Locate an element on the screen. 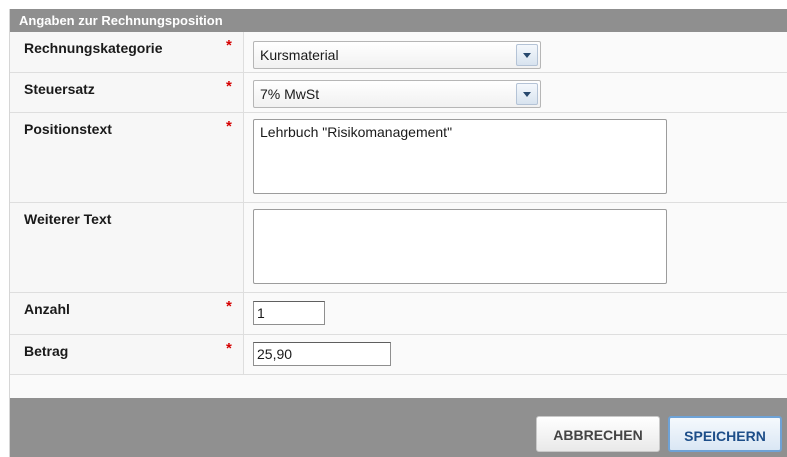 The height and width of the screenshot is (457, 787). weiterer-text-textarea is located at coordinates (460, 246).